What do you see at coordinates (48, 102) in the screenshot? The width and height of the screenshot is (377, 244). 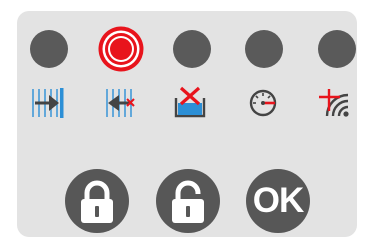 I see `door-closing-icon` at bounding box center [48, 102].